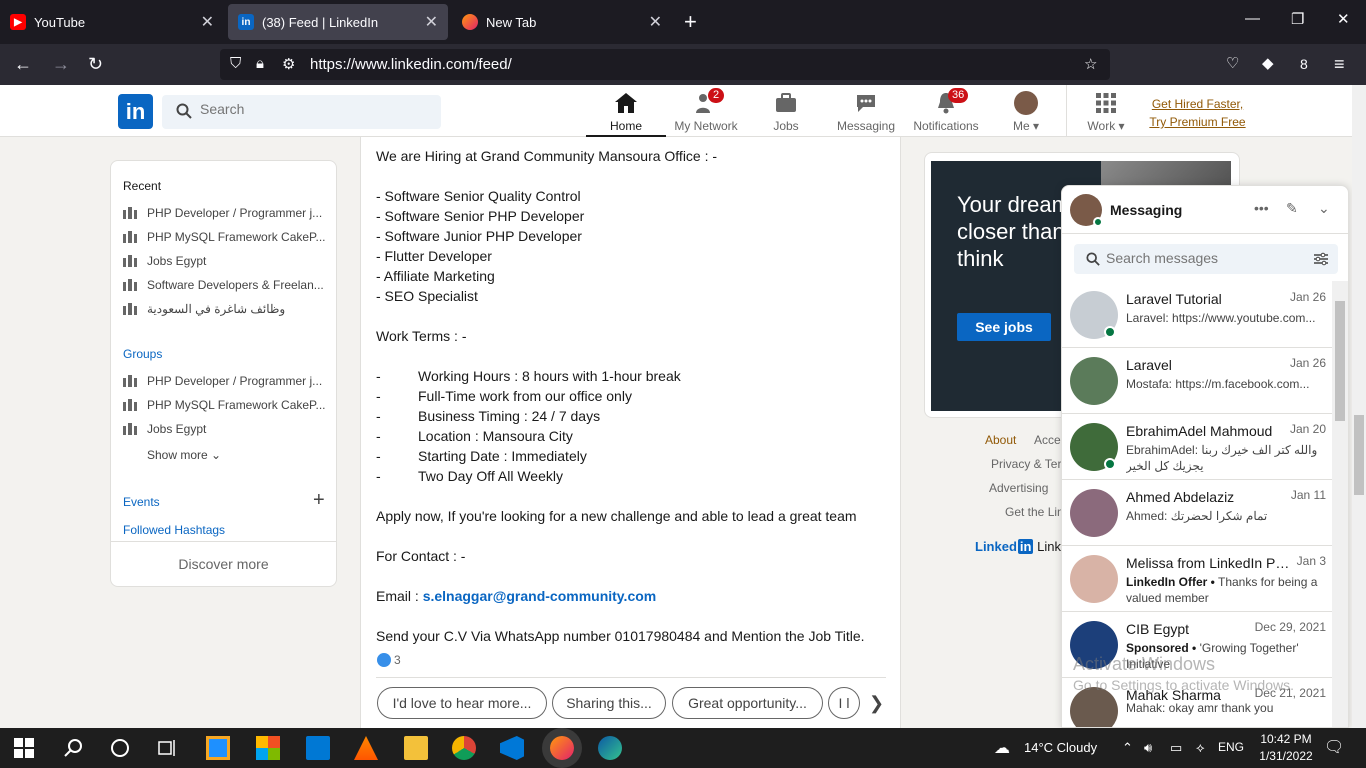 This screenshot has width=1366, height=768. Describe the element at coordinates (665, 64) in the screenshot. I see `url-bar: ⛉ 🔒︎ ⚙︎ https://www.linkedin.com/feed/ ☆` at that location.